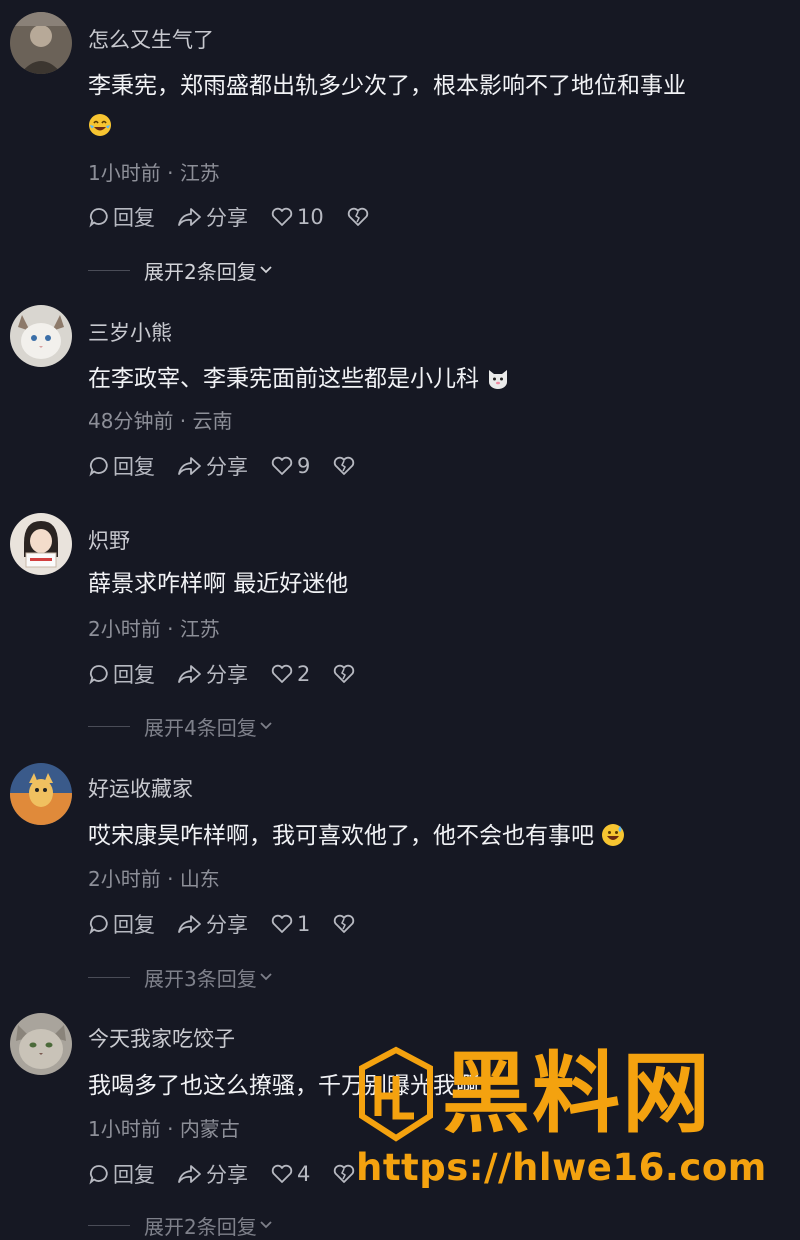  I want to click on comment-actions: 回复 分享 4, so click(234, 1174).